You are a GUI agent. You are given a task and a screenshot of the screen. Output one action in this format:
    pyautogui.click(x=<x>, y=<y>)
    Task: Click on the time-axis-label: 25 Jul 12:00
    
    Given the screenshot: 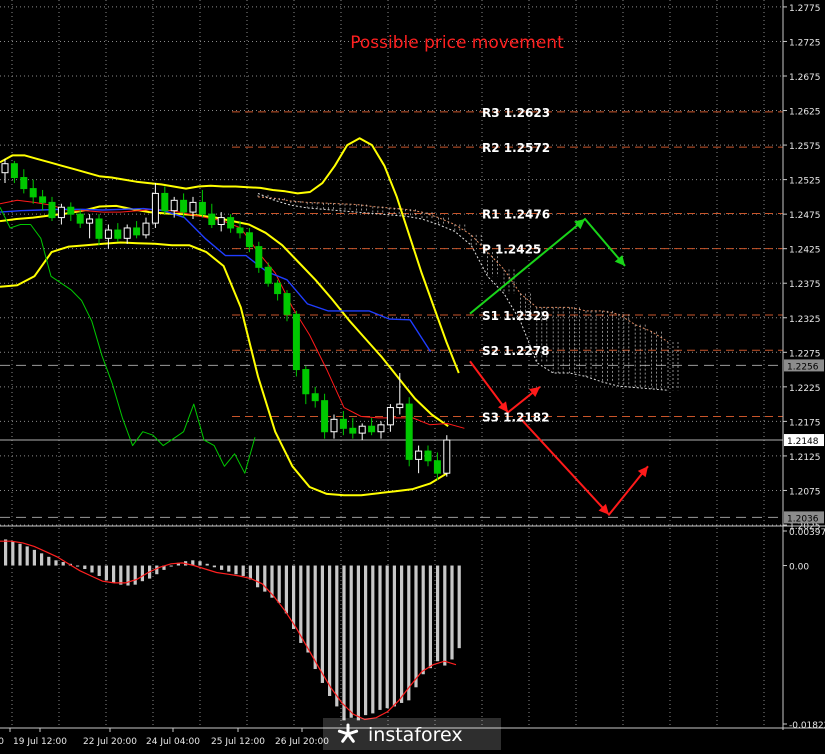 What is the action you would take?
    pyautogui.click(x=238, y=742)
    